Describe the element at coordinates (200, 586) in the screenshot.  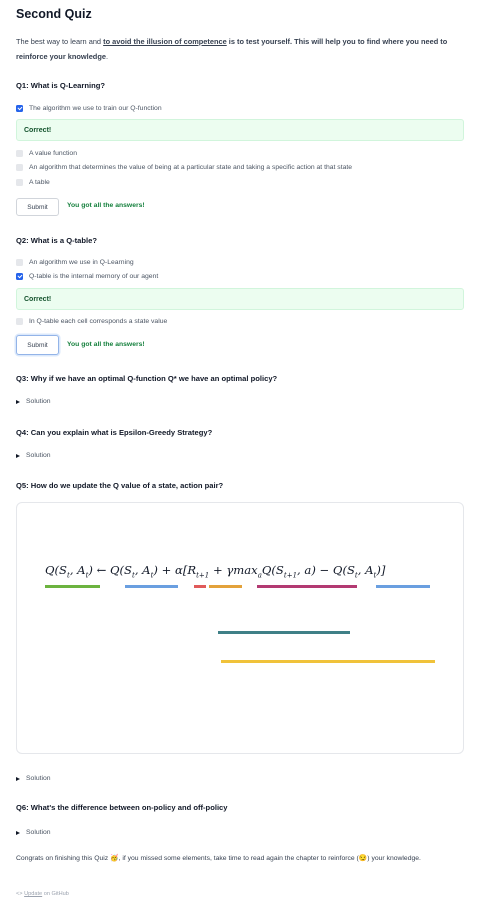
I see `learning-rate-underline` at that location.